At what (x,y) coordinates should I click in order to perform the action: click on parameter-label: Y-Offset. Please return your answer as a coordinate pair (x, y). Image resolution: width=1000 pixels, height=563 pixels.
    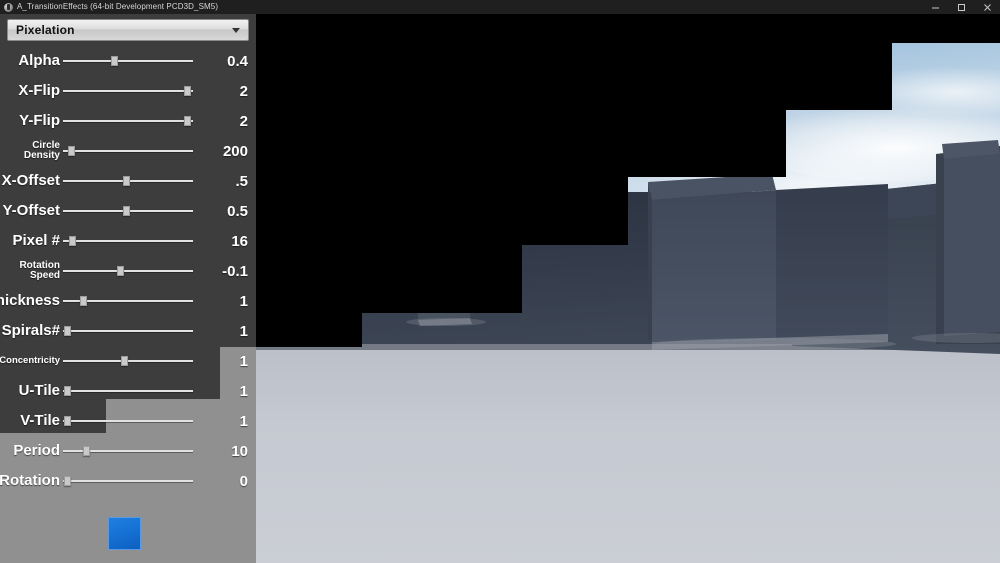
    Looking at the image, I should click on (31, 211).